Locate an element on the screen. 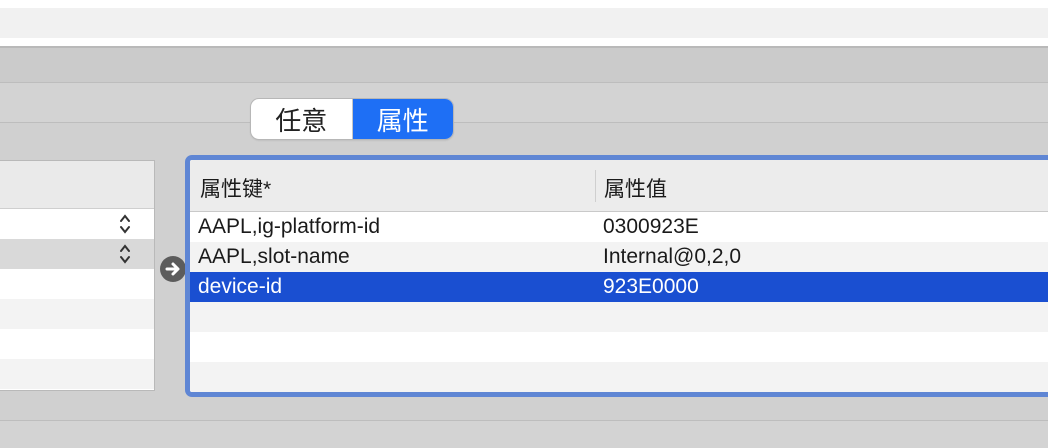 The height and width of the screenshot is (448, 1048). column-header-key: 属性键* is located at coordinates (235, 188).